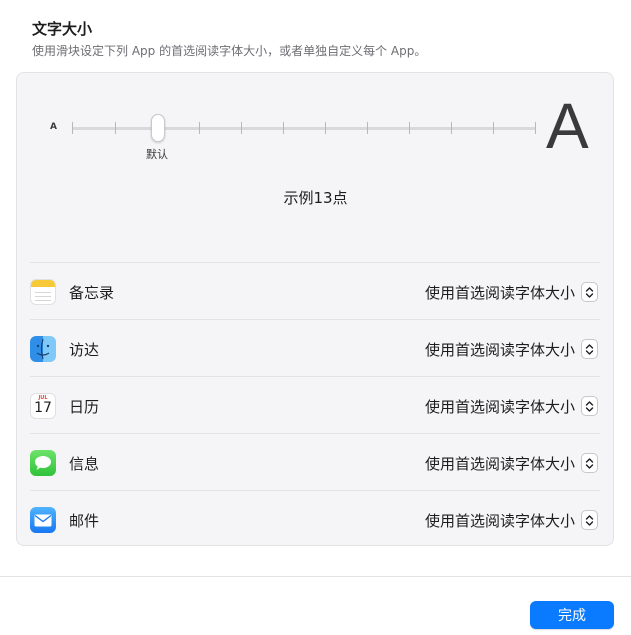  I want to click on app-name: 邮件, so click(84, 521).